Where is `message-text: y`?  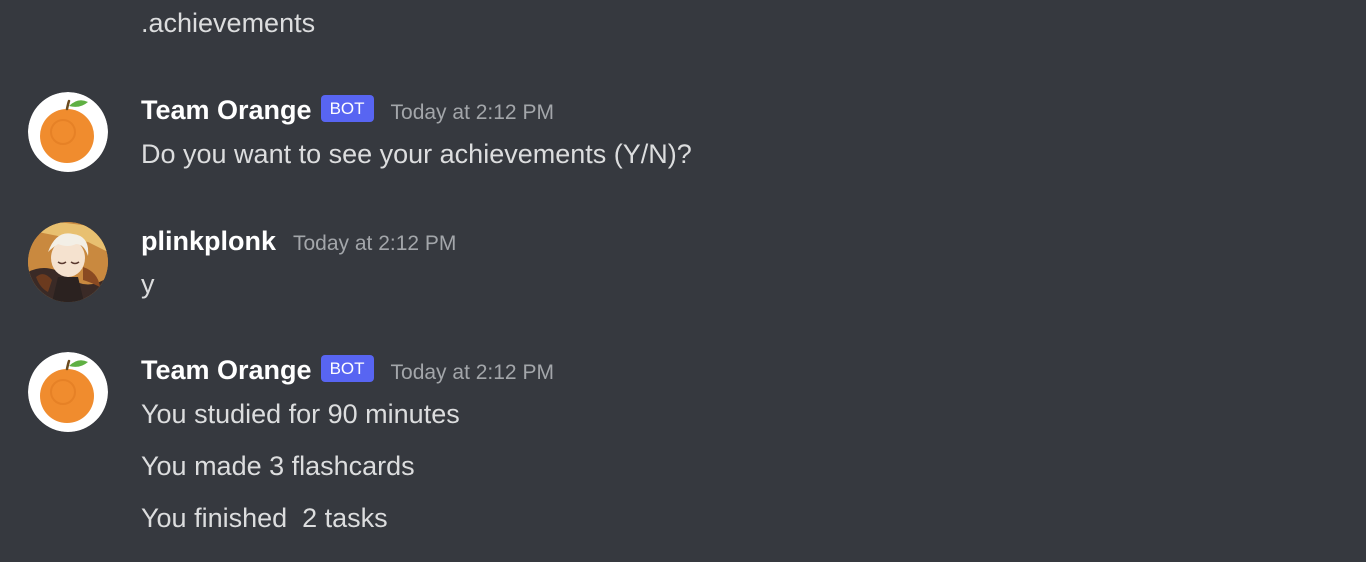
message-text: y is located at coordinates (148, 284).